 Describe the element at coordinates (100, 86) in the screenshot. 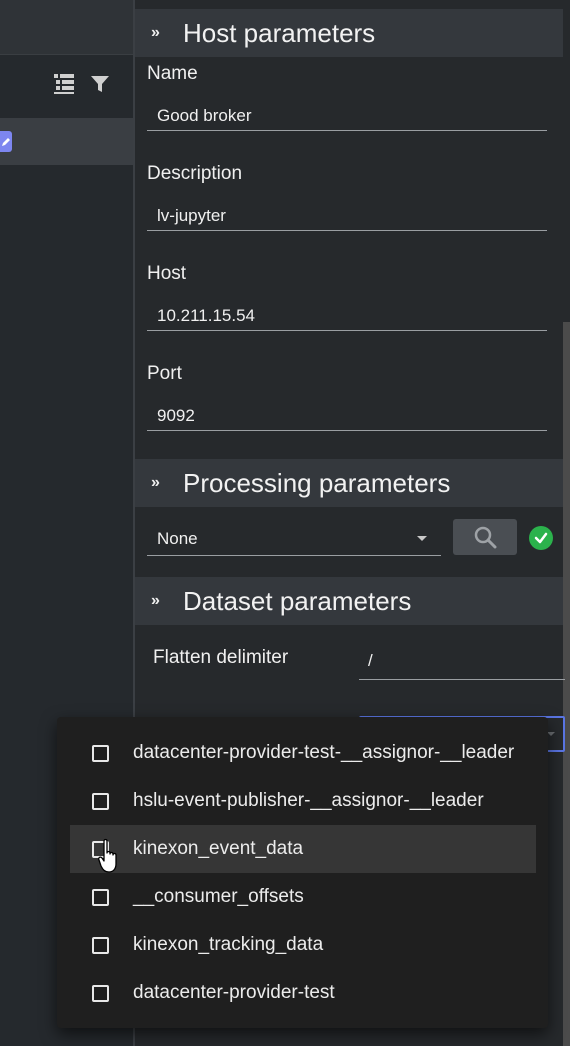

I see `filter-icon` at that location.